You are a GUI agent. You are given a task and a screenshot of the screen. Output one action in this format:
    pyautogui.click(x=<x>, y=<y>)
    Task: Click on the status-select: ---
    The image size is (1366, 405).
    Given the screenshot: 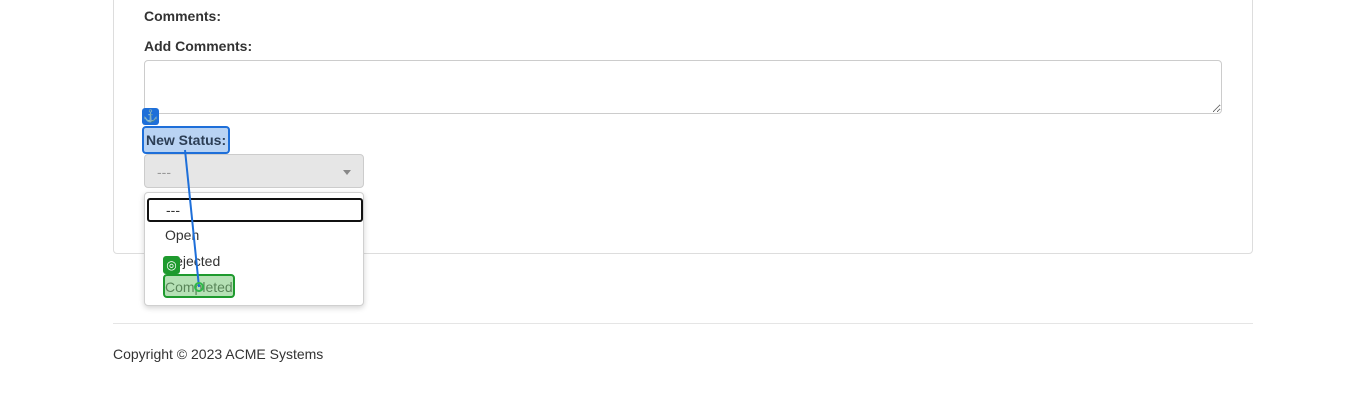 What is the action you would take?
    pyautogui.click(x=254, y=171)
    